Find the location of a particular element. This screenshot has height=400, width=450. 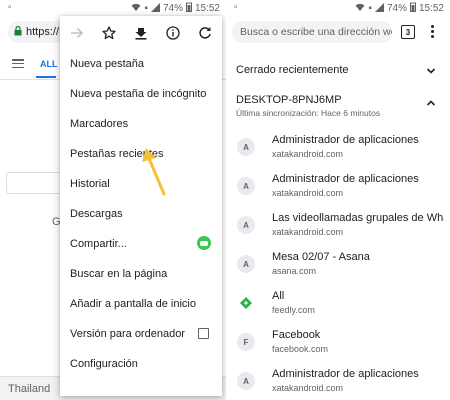

menu-settings: Configuración is located at coordinates (104, 364).